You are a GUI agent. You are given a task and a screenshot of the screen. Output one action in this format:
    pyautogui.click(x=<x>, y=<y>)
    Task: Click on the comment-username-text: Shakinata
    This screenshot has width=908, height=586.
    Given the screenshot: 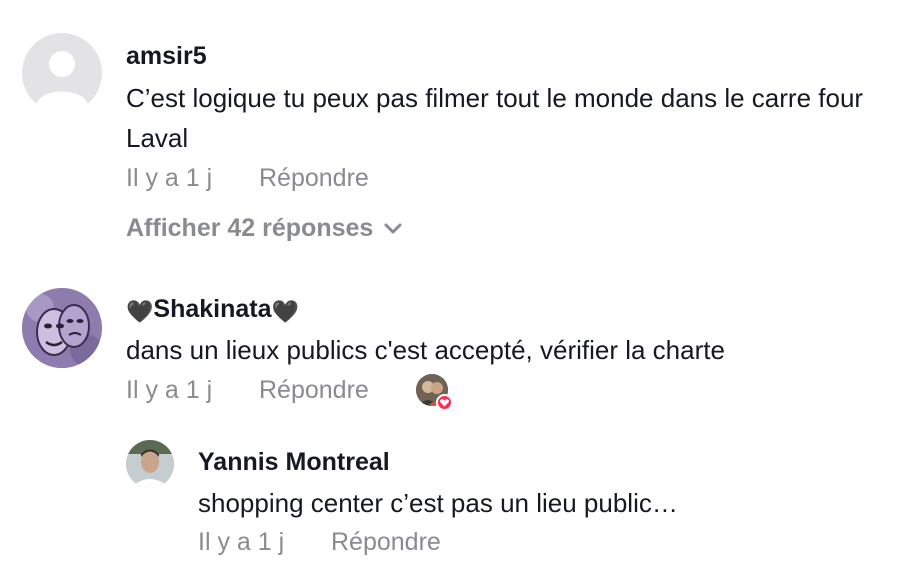 What is the action you would take?
    pyautogui.click(x=212, y=309)
    